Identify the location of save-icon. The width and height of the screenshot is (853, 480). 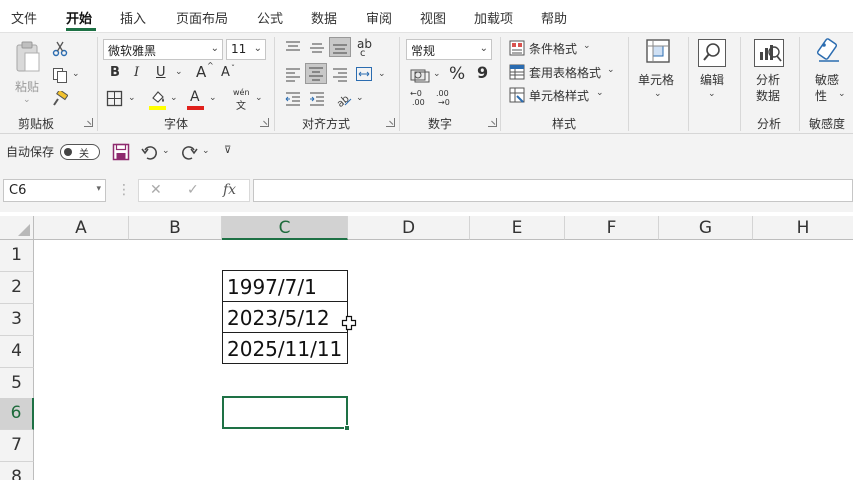
(121, 152).